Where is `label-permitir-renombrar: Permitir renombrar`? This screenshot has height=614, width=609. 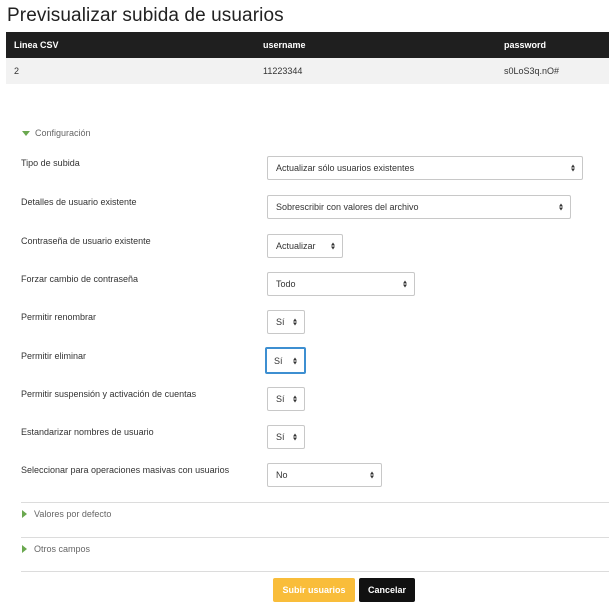 label-permitir-renombrar: Permitir renombrar is located at coordinates (59, 317).